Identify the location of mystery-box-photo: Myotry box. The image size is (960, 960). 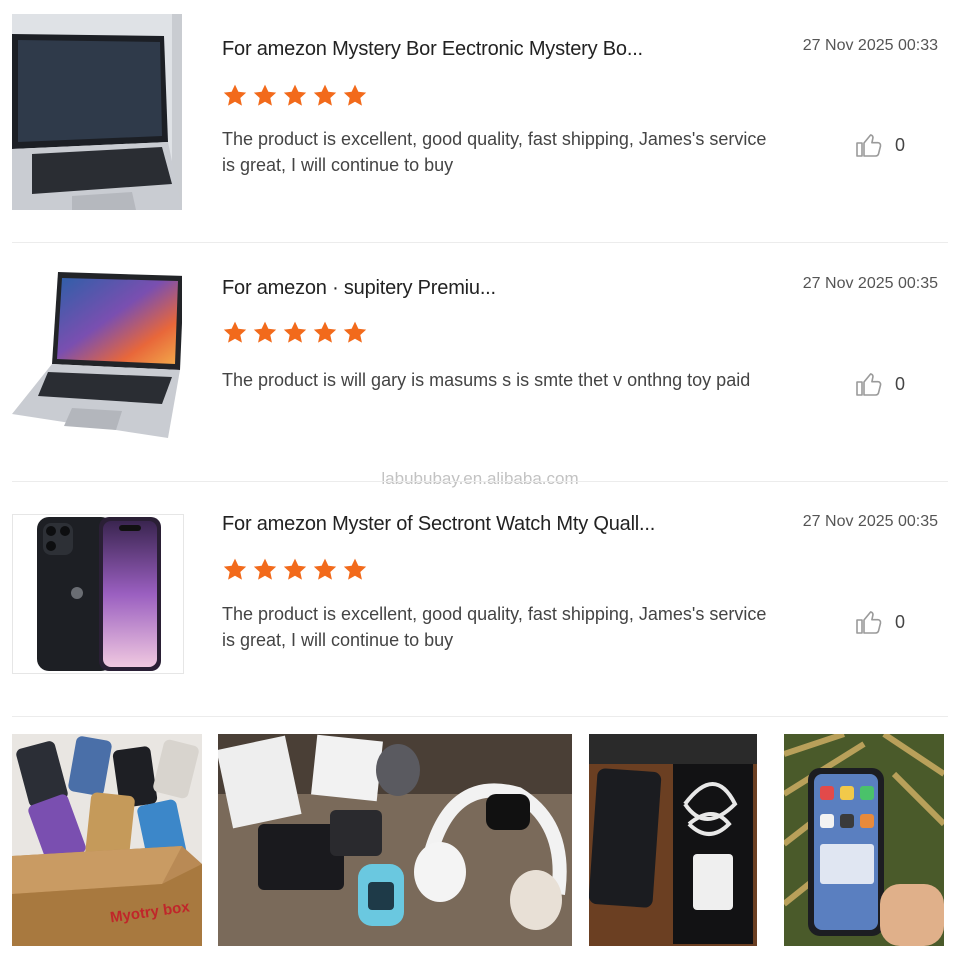
(107, 840).